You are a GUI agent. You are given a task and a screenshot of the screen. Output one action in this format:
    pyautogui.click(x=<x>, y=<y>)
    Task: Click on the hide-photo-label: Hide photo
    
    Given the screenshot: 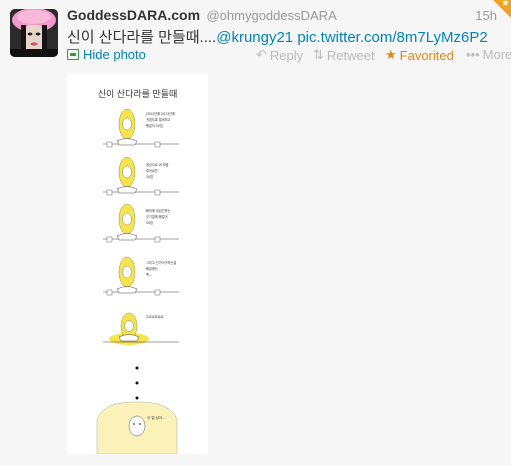 What is the action you would take?
    pyautogui.click(x=114, y=54)
    